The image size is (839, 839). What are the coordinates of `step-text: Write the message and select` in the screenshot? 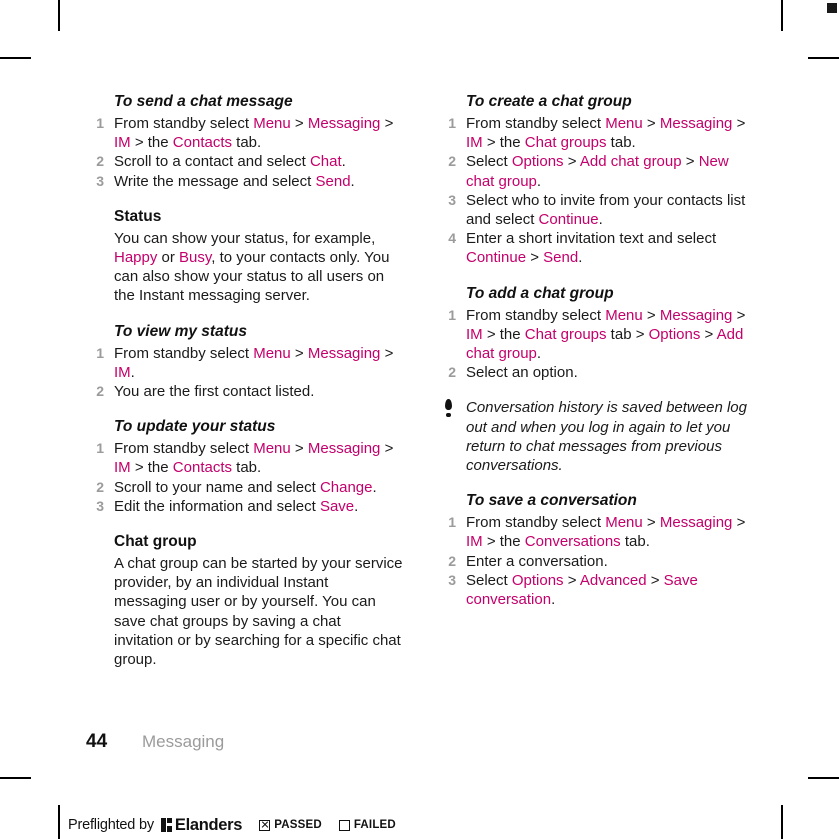 It's located at (215, 181).